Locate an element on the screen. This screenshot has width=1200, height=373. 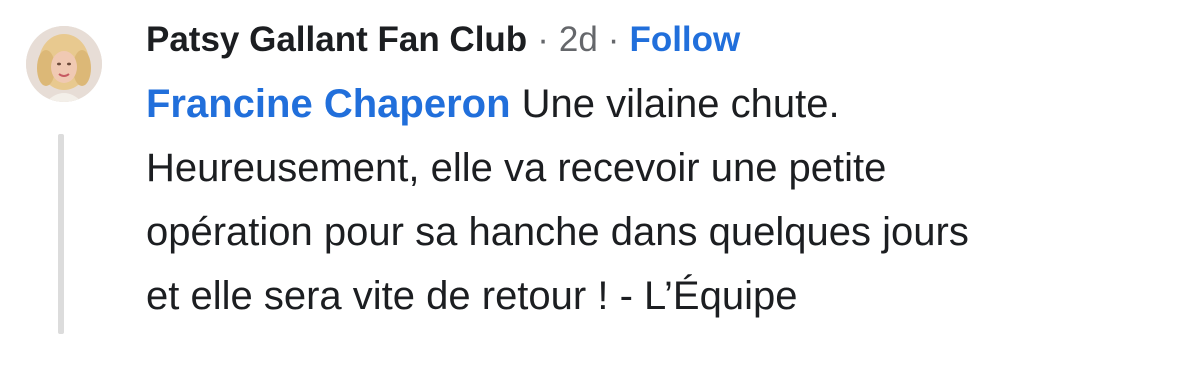
comment-text: Une vilaine chute. is located at coordinates (680, 104).